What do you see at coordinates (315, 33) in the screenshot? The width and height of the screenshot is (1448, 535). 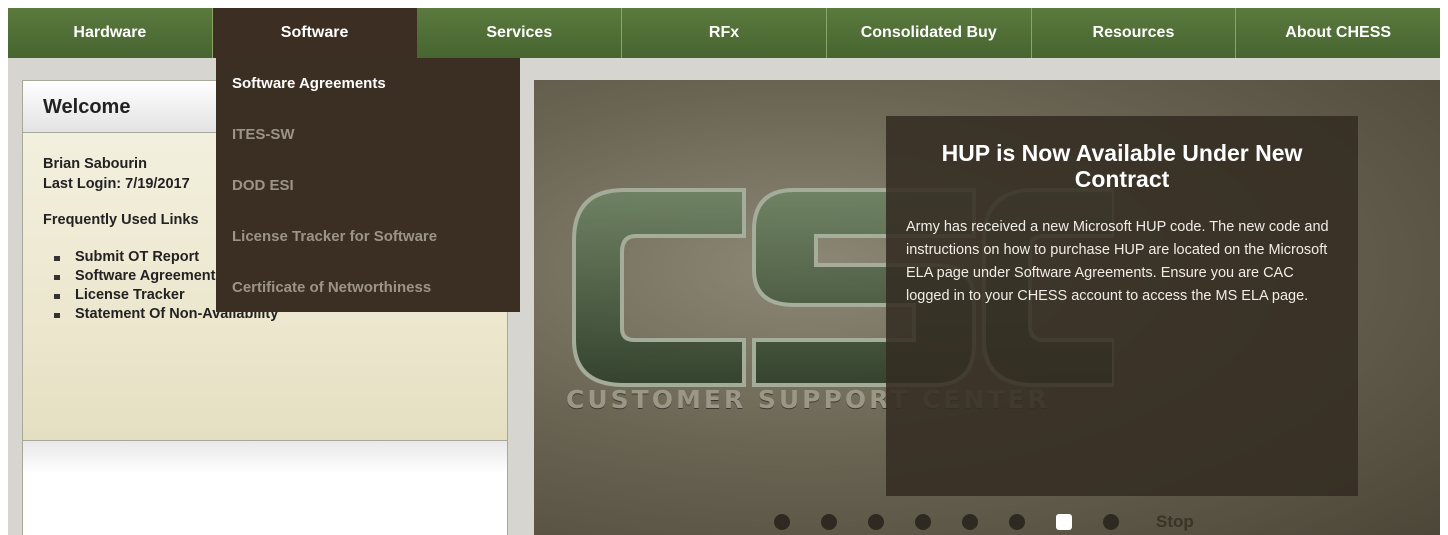 I see `nav-software: Software` at bounding box center [315, 33].